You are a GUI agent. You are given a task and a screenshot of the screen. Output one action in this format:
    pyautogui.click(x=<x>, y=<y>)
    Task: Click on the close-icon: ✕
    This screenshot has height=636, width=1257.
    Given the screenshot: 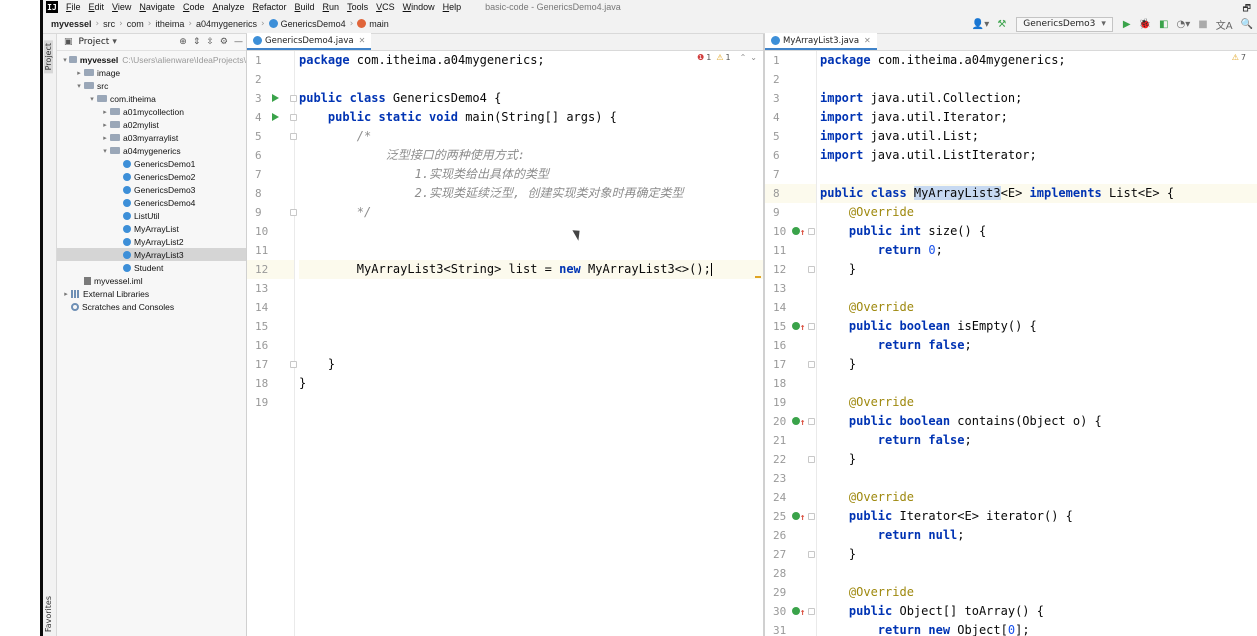 What is the action you would take?
    pyautogui.click(x=867, y=40)
    